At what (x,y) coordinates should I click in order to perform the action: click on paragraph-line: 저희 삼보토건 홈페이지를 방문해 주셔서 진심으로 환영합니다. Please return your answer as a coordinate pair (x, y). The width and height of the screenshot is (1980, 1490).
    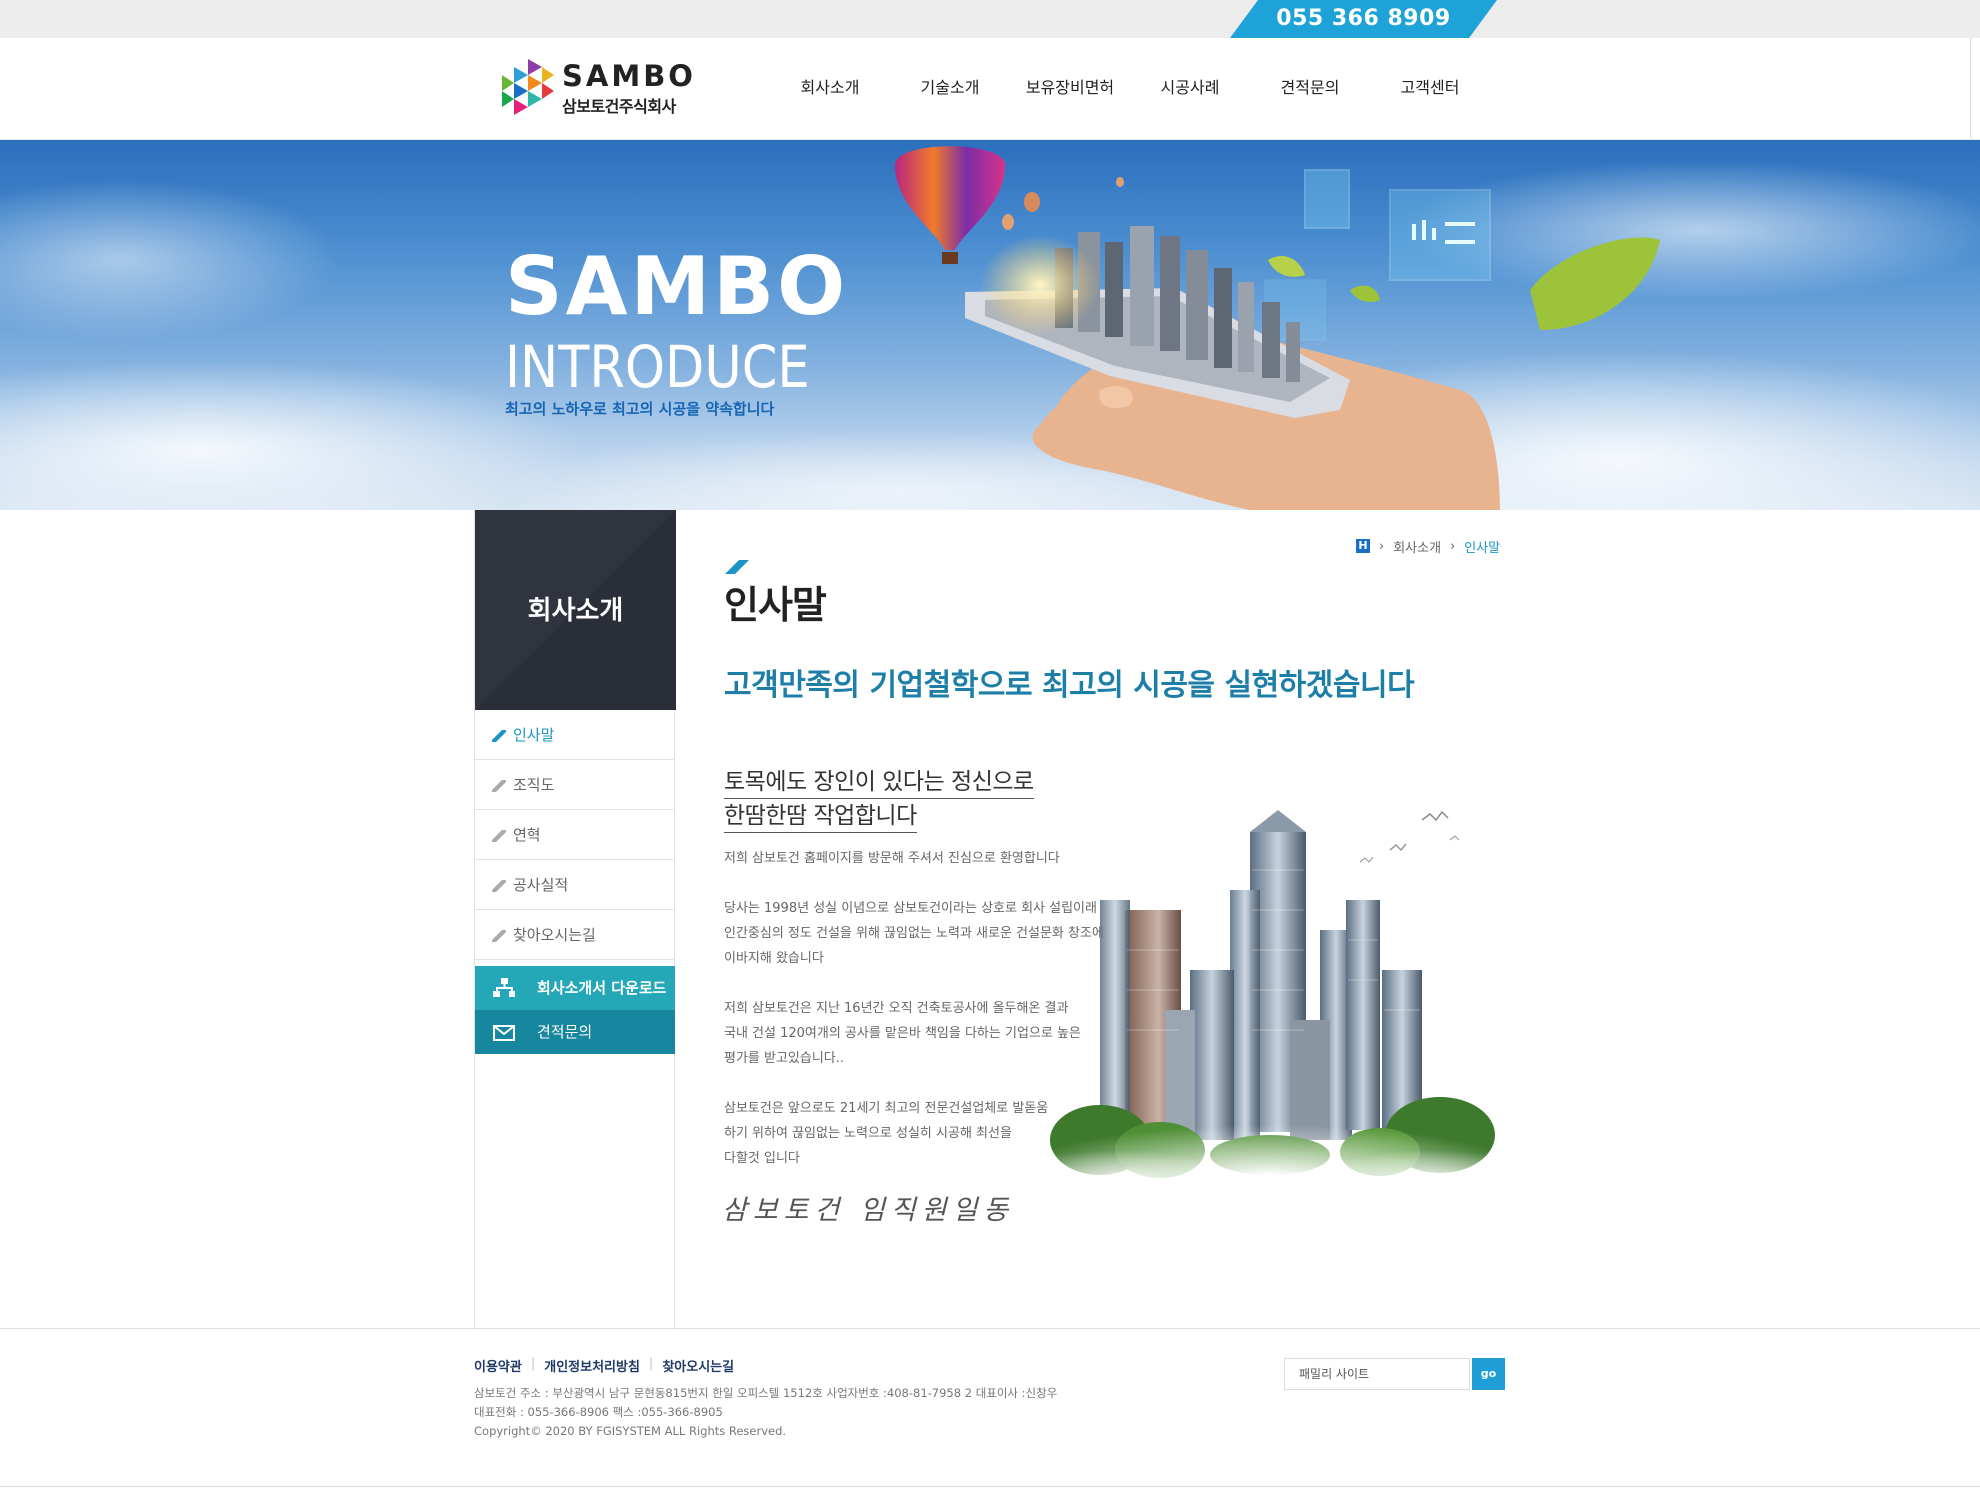
    Looking at the image, I should click on (892, 858).